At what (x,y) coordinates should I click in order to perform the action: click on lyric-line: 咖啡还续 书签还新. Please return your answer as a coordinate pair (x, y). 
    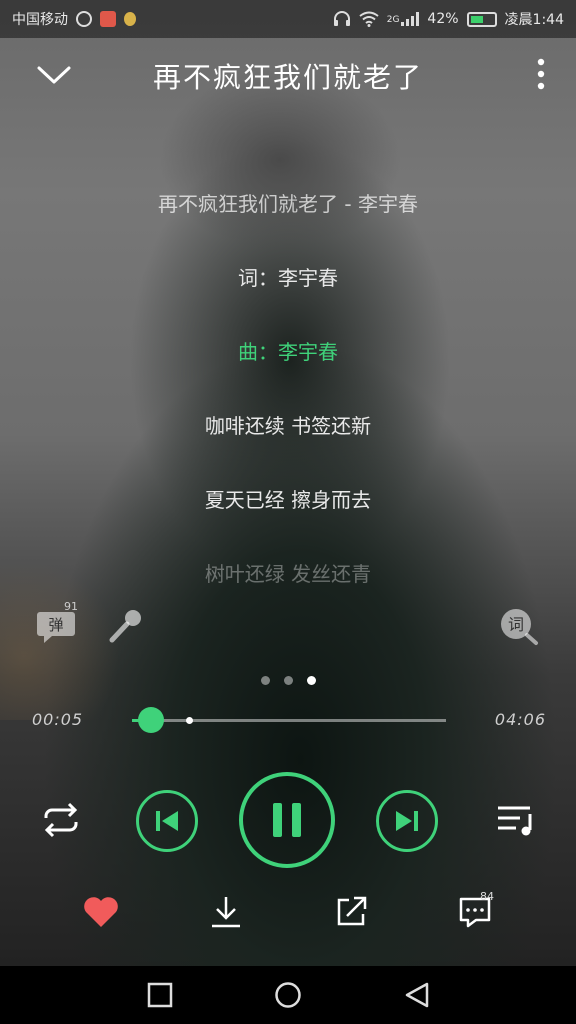
    Looking at the image, I should click on (288, 426).